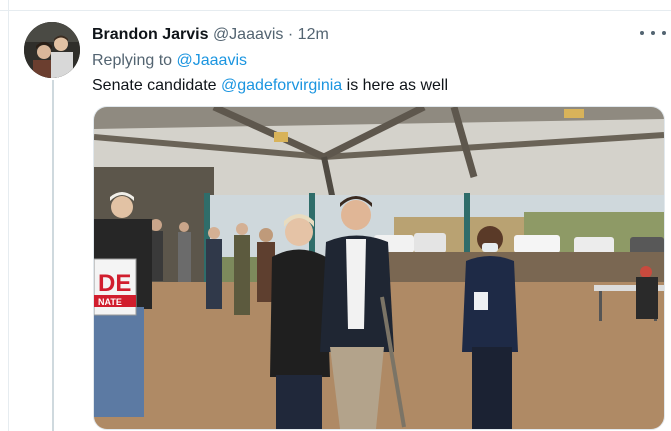 The image size is (671, 431). I want to click on replying-to-line: Replying to @Jaaavis, so click(169, 61).